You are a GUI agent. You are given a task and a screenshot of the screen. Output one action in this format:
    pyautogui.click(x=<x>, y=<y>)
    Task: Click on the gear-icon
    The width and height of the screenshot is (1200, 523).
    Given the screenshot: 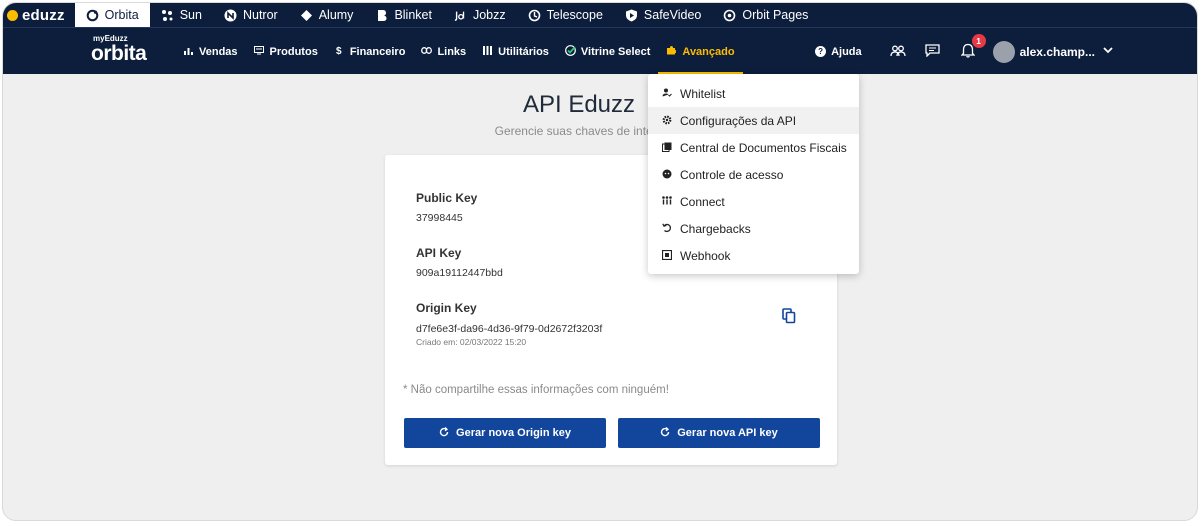 What is the action you would take?
    pyautogui.click(x=667, y=121)
    